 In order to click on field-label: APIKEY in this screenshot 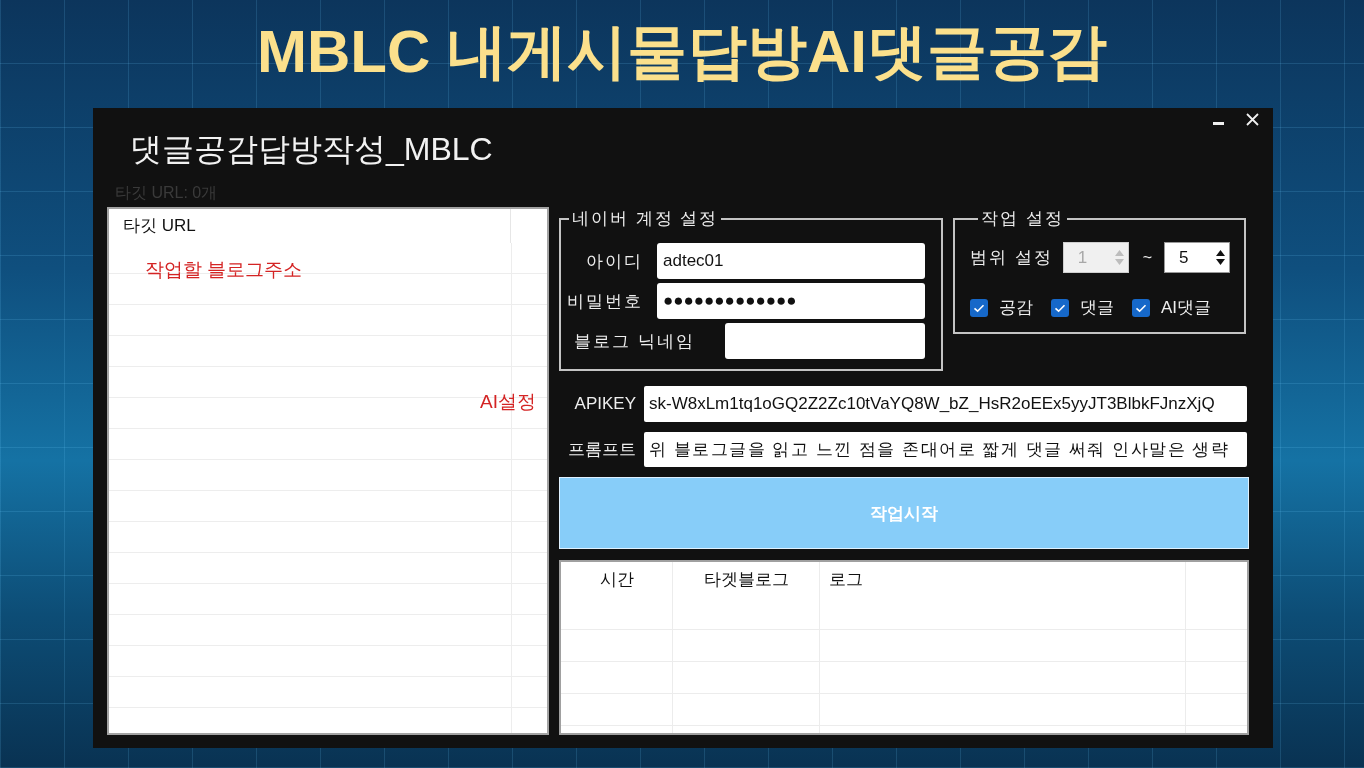, I will do `click(605, 404)`.